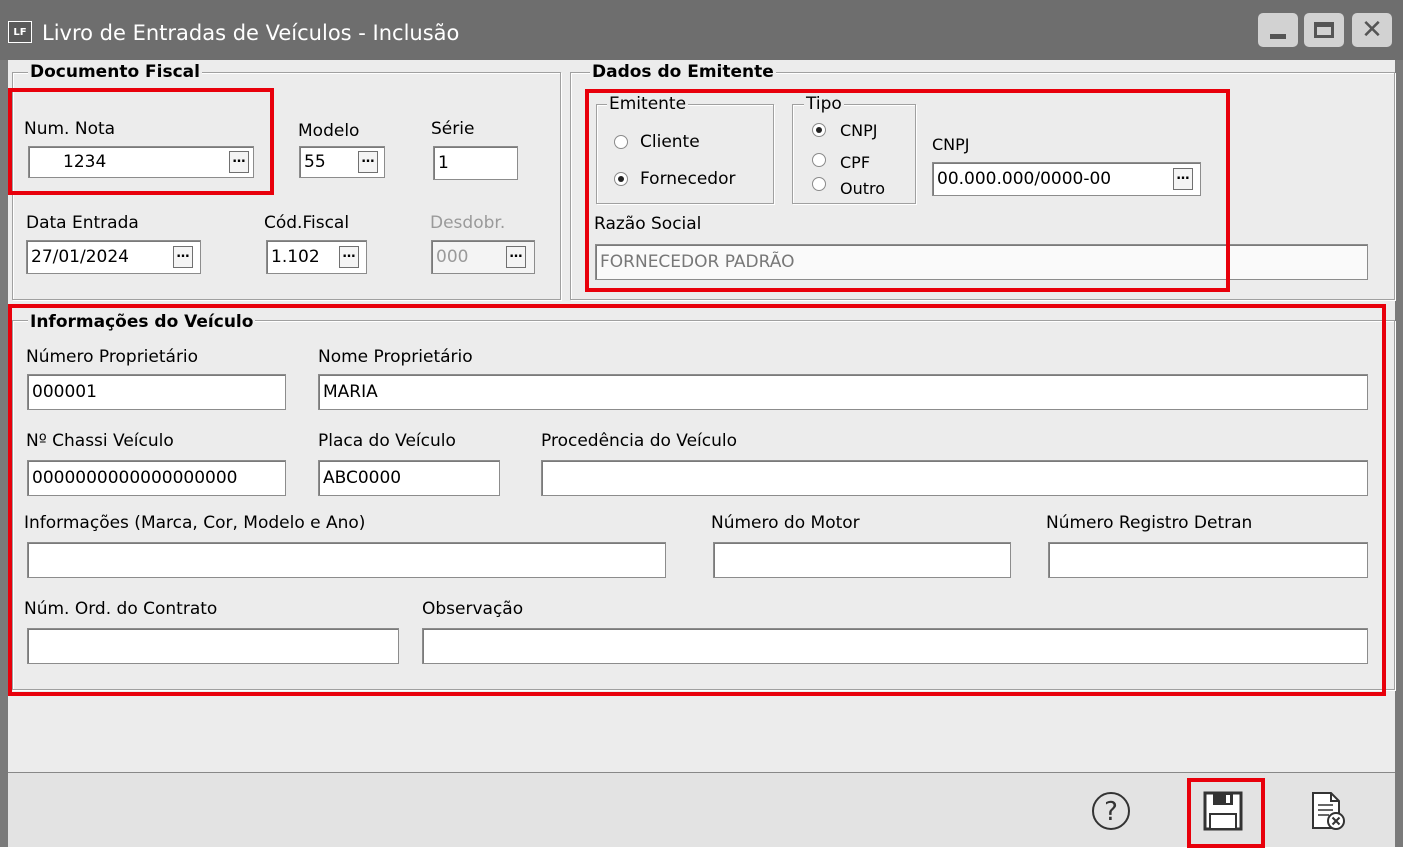  I want to click on data-entrada-value: 27/01/2024, so click(80, 257).